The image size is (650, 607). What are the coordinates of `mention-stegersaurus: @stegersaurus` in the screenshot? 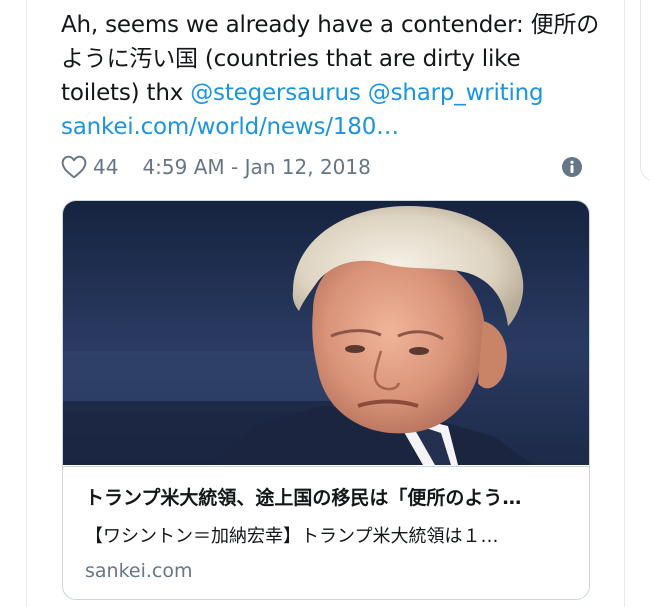 It's located at (275, 93).